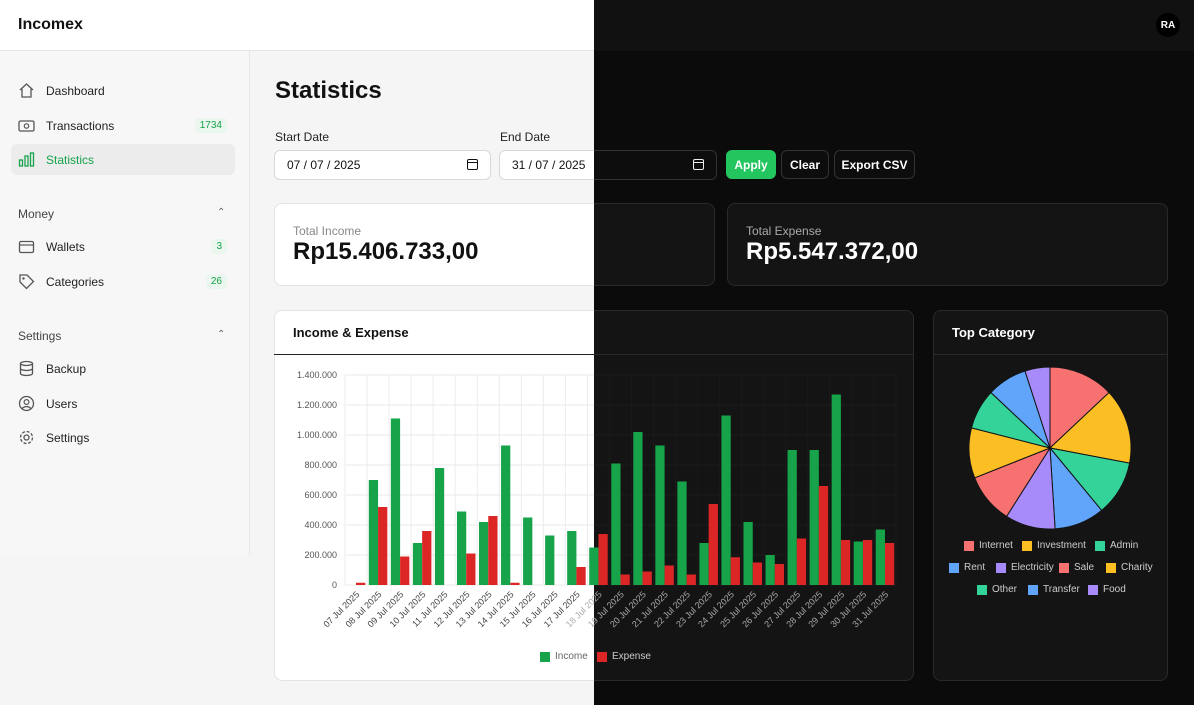 This screenshot has height=705, width=1194. What do you see at coordinates (1114, 589) in the screenshot?
I see `legend-label: Food` at bounding box center [1114, 589].